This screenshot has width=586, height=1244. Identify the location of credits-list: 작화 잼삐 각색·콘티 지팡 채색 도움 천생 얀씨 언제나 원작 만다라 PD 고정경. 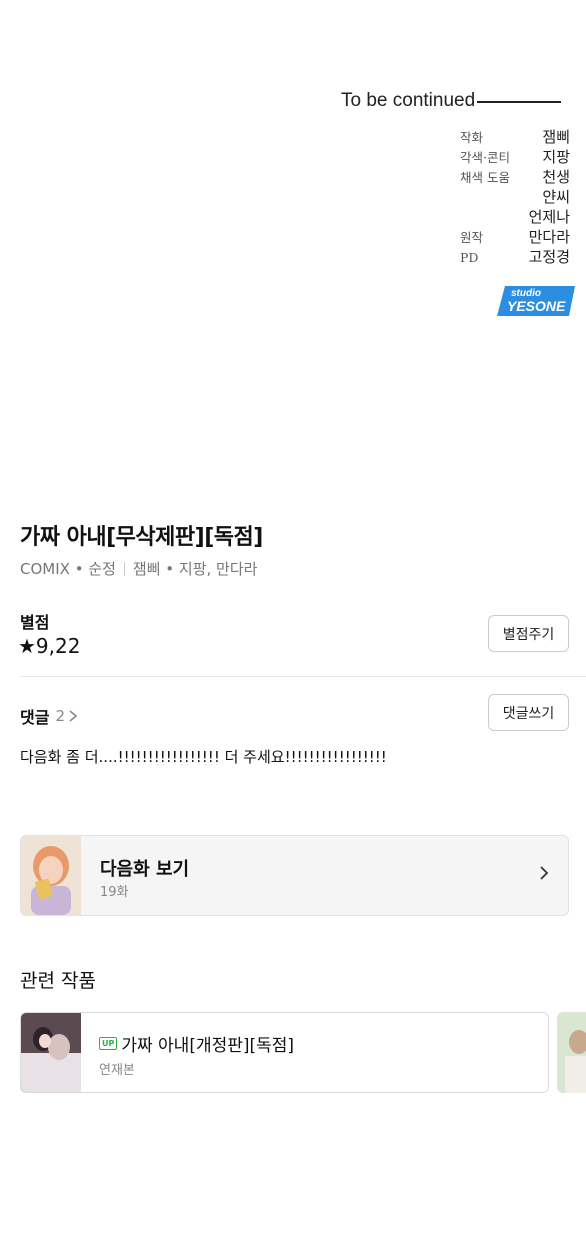
(511, 196).